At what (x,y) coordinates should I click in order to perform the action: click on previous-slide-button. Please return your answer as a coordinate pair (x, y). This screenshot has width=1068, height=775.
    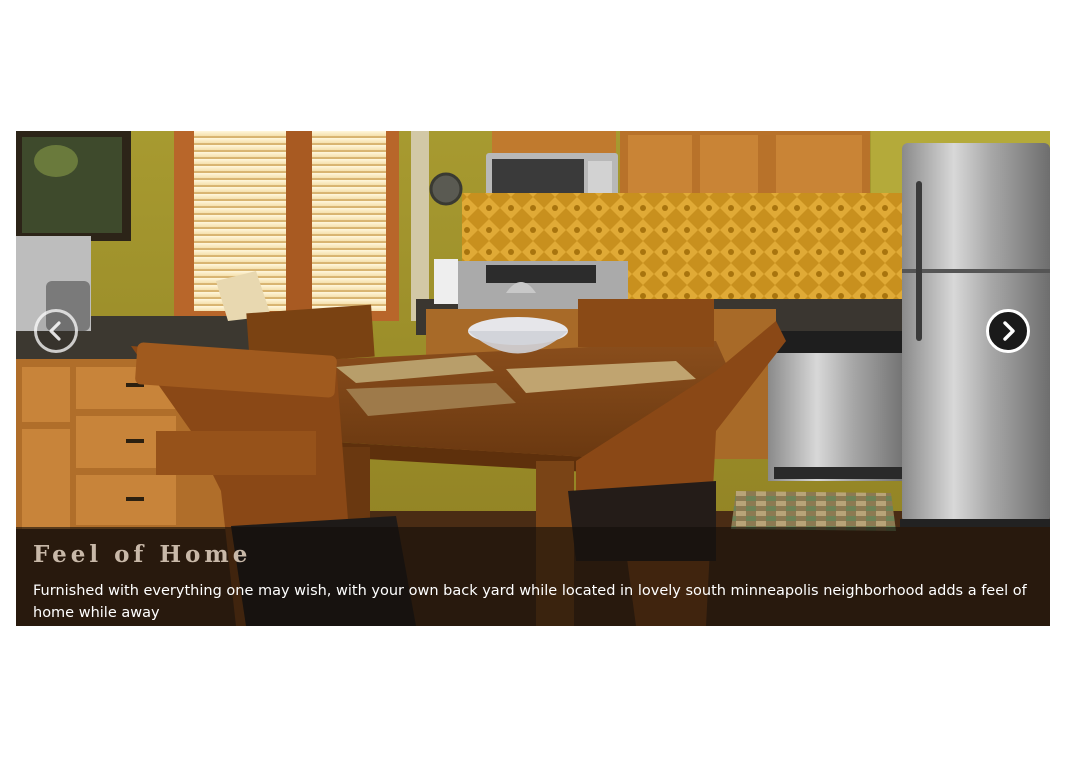
    Looking at the image, I should click on (56, 331).